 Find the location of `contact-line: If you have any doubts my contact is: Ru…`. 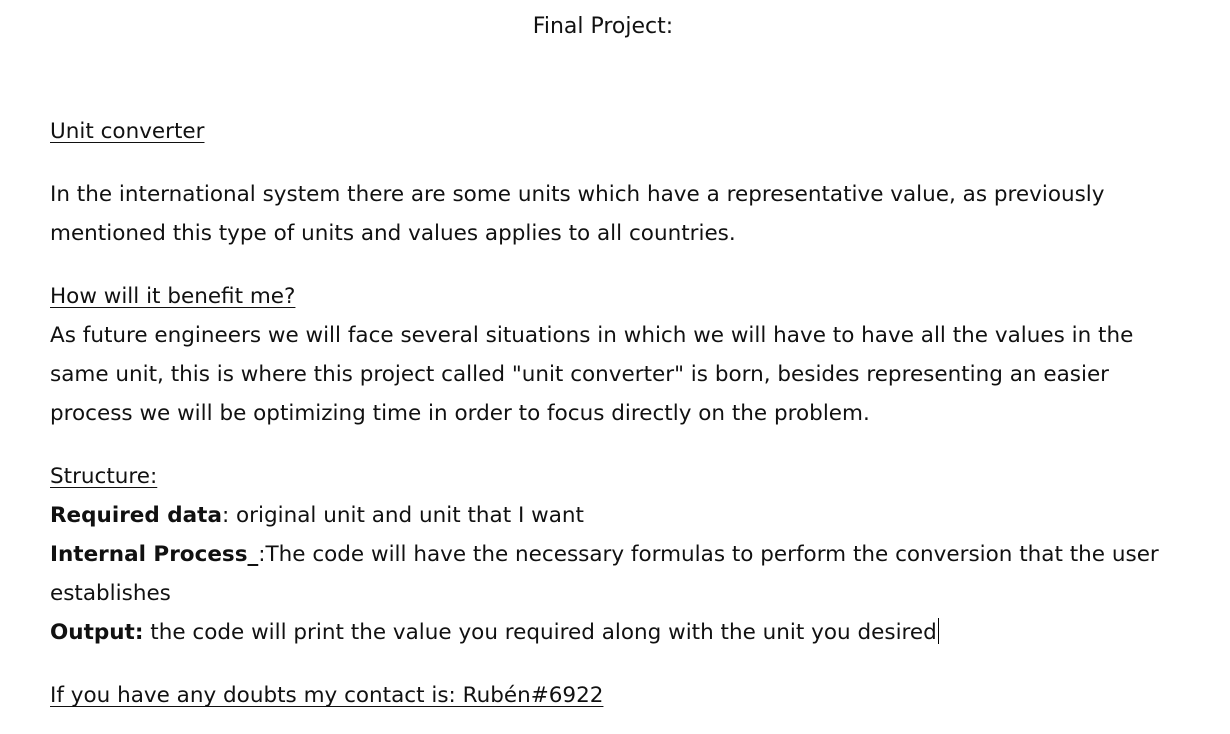

contact-line: If you have any doubts my contact is: Ru… is located at coordinates (327, 695).